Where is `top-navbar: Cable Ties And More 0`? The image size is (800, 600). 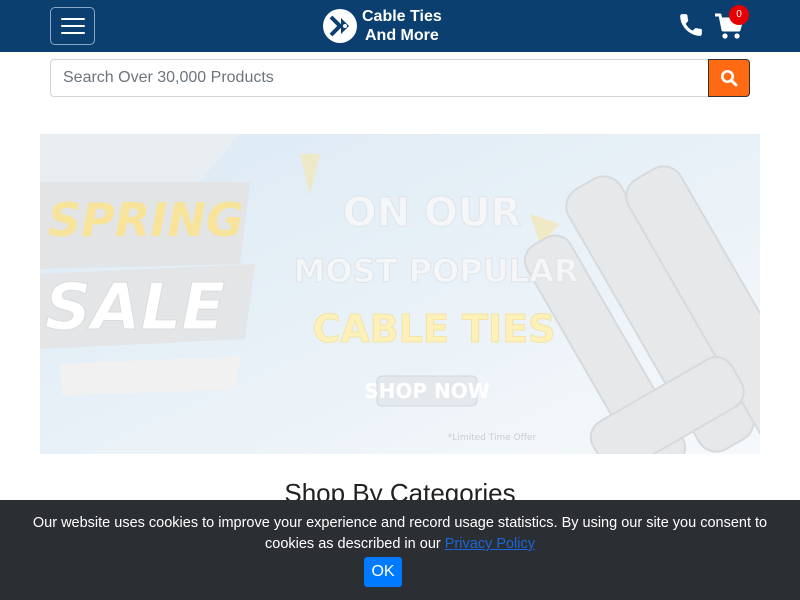 top-navbar: Cable Ties And More 0 is located at coordinates (400, 26).